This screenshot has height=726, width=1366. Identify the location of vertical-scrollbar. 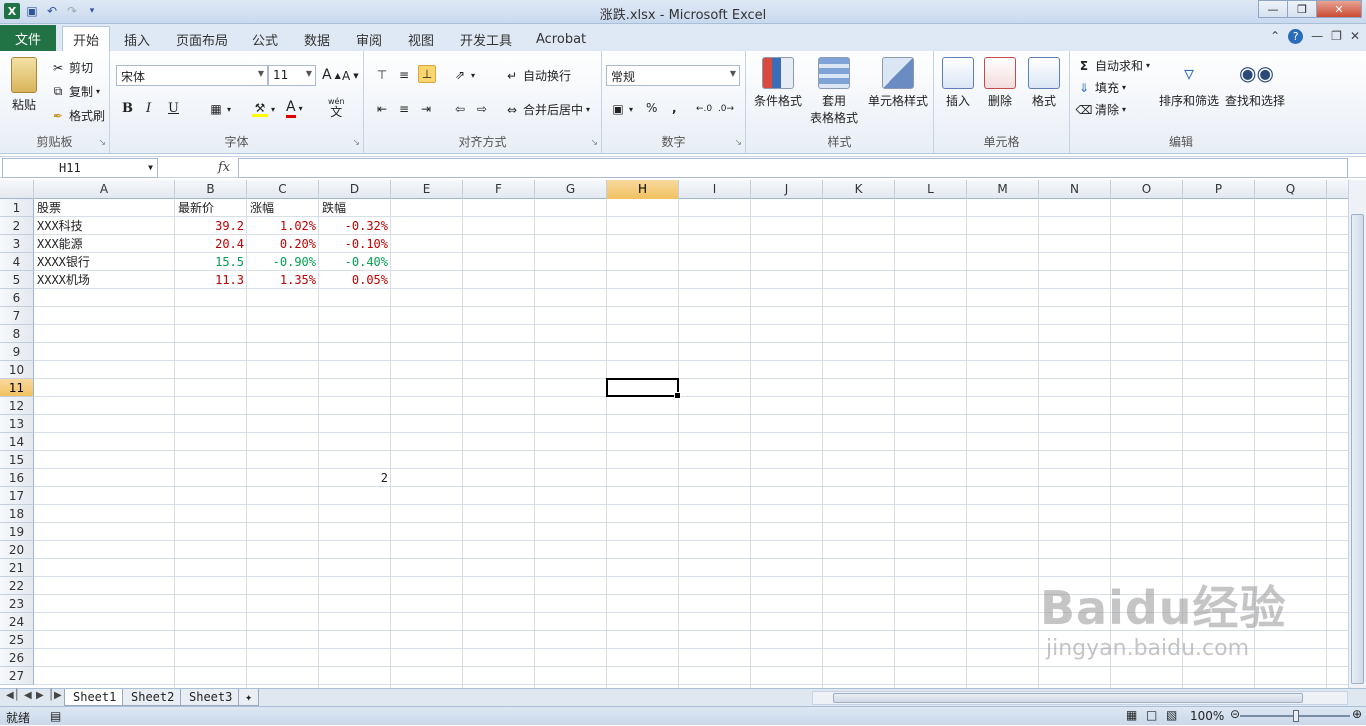
(1357, 434).